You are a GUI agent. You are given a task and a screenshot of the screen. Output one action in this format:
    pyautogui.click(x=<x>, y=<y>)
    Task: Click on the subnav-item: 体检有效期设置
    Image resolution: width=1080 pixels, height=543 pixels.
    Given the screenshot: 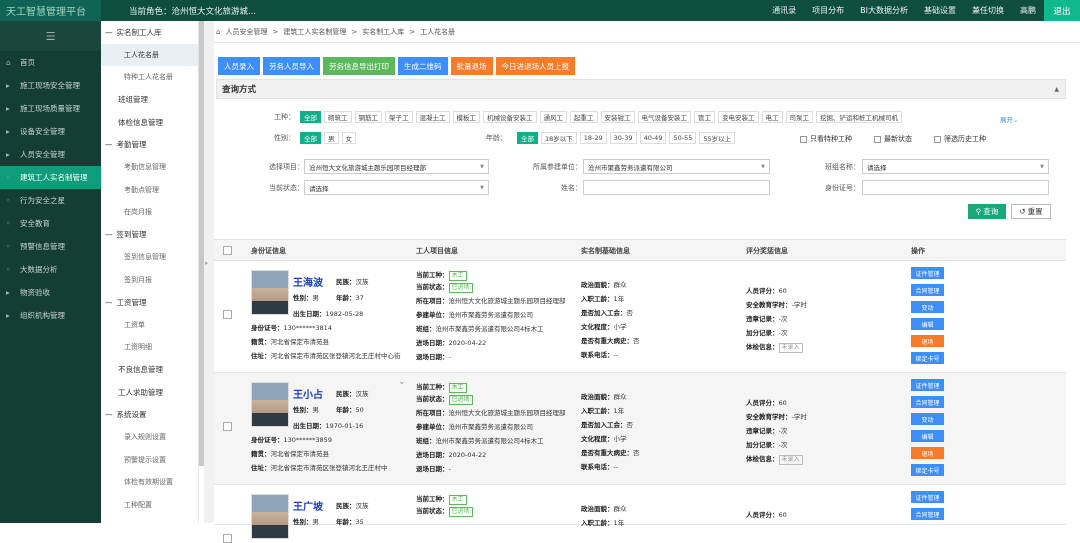 What is the action you would take?
    pyautogui.click(x=149, y=482)
    